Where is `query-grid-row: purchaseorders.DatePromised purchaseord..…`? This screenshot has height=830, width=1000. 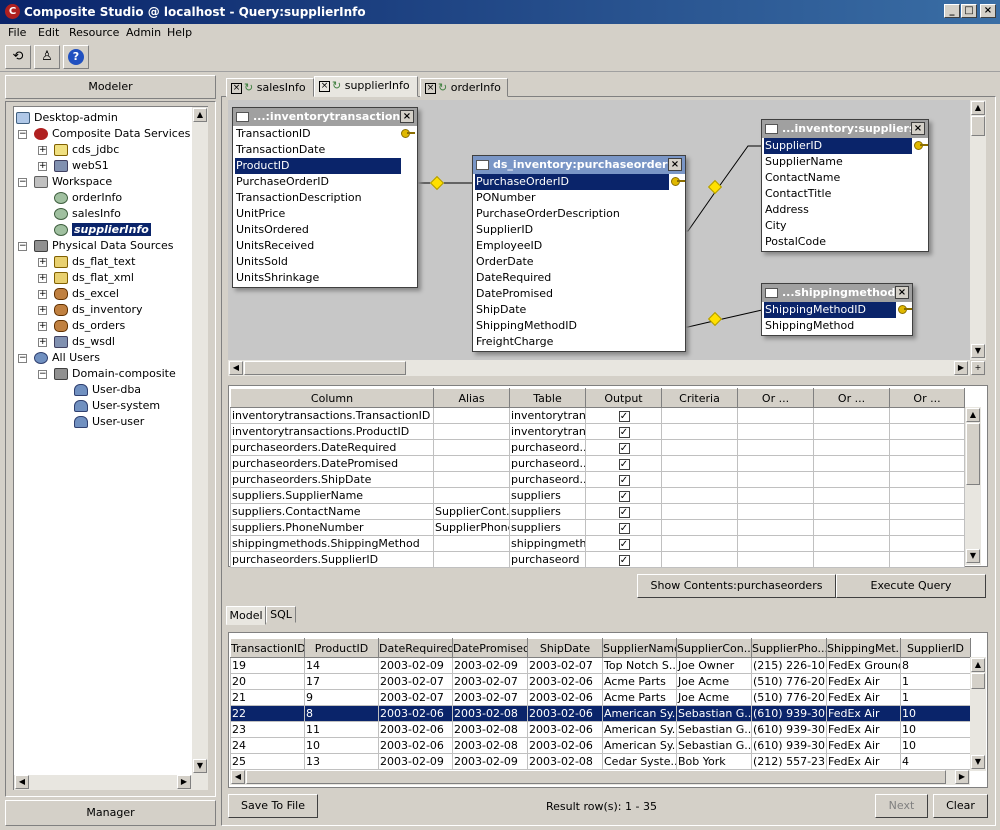 query-grid-row: purchaseorders.DatePromised purchaseord..… is located at coordinates (597, 463).